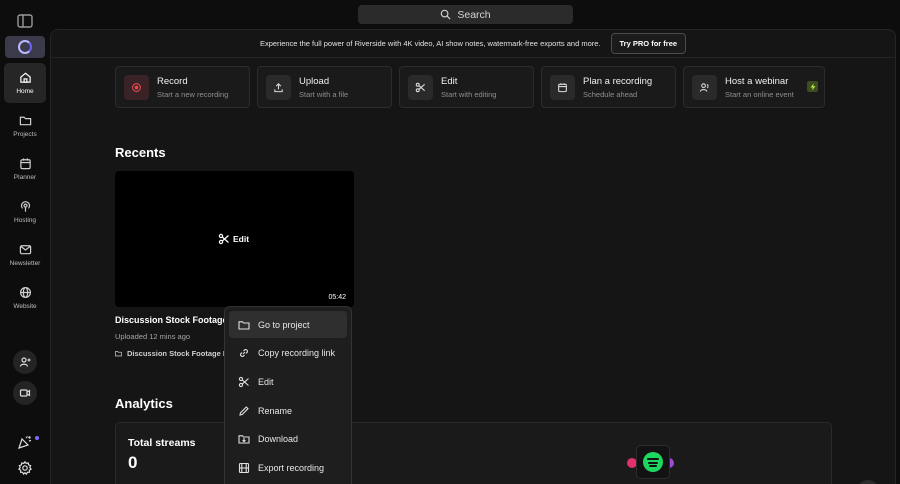 The width and height of the screenshot is (900, 484). I want to click on nav-item-hosting: Hosting, so click(25, 212).